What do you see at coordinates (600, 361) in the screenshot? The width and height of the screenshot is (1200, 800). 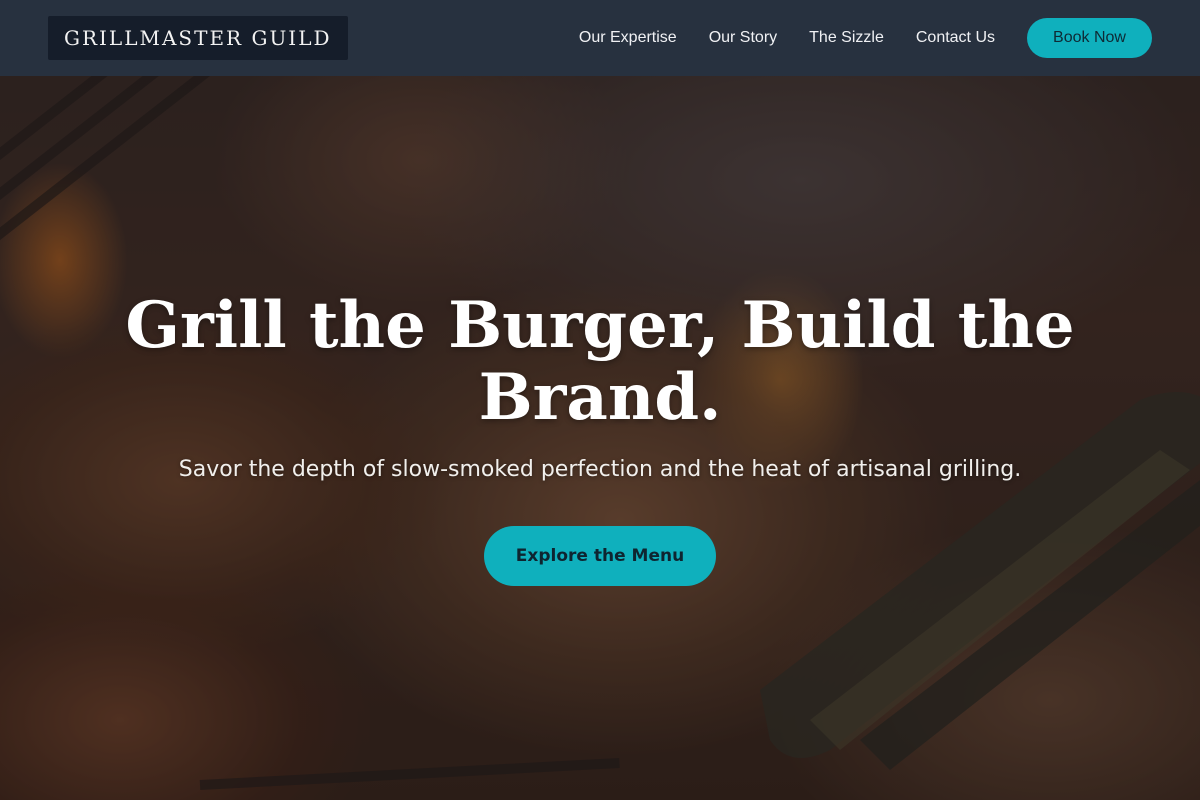 I see `hero-title: Grill the Burger, Build the Brand.` at bounding box center [600, 361].